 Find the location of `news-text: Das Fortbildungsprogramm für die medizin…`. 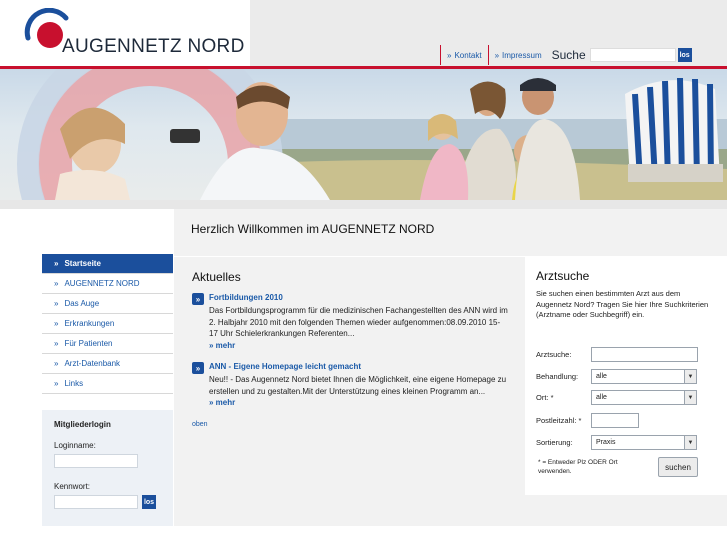

news-text: Das Fortbildungsprogramm für die medizin… is located at coordinates (358, 322).